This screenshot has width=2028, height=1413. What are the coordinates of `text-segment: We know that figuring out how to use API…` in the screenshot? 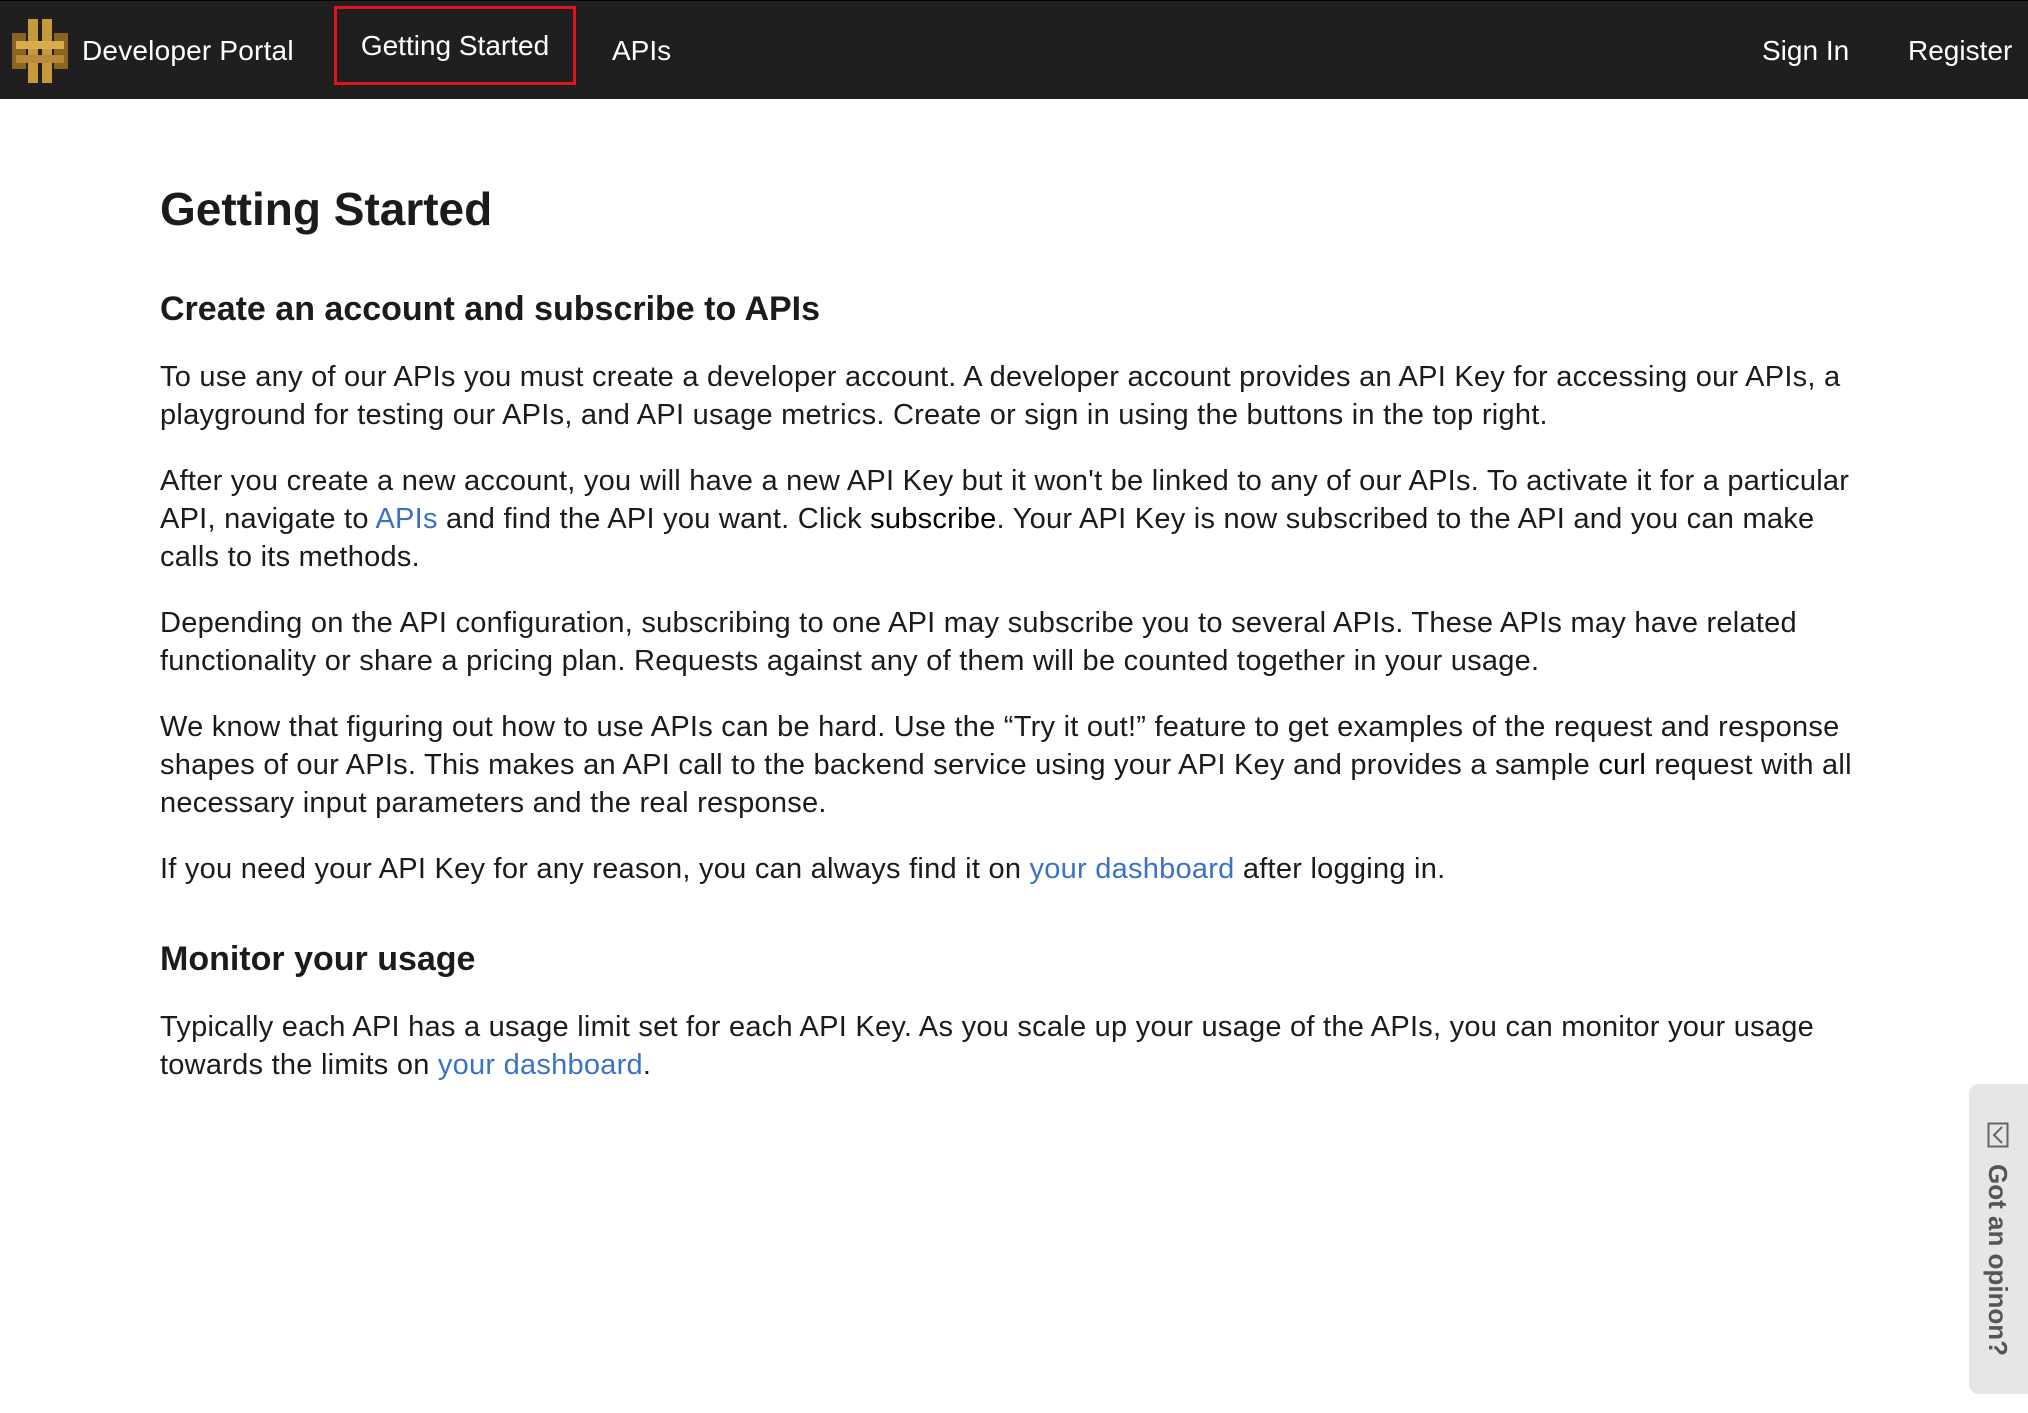 It's located at (1000, 746).